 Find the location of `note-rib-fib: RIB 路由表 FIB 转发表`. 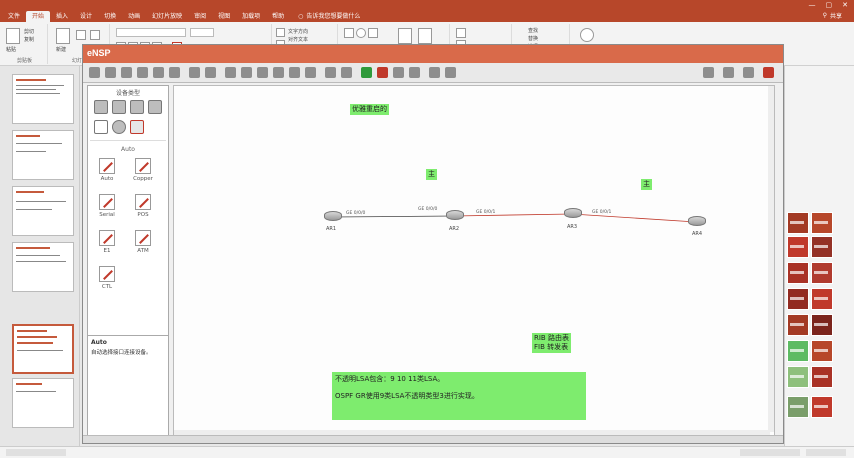

note-rib-fib: RIB 路由表 FIB 转发表 is located at coordinates (551, 343).